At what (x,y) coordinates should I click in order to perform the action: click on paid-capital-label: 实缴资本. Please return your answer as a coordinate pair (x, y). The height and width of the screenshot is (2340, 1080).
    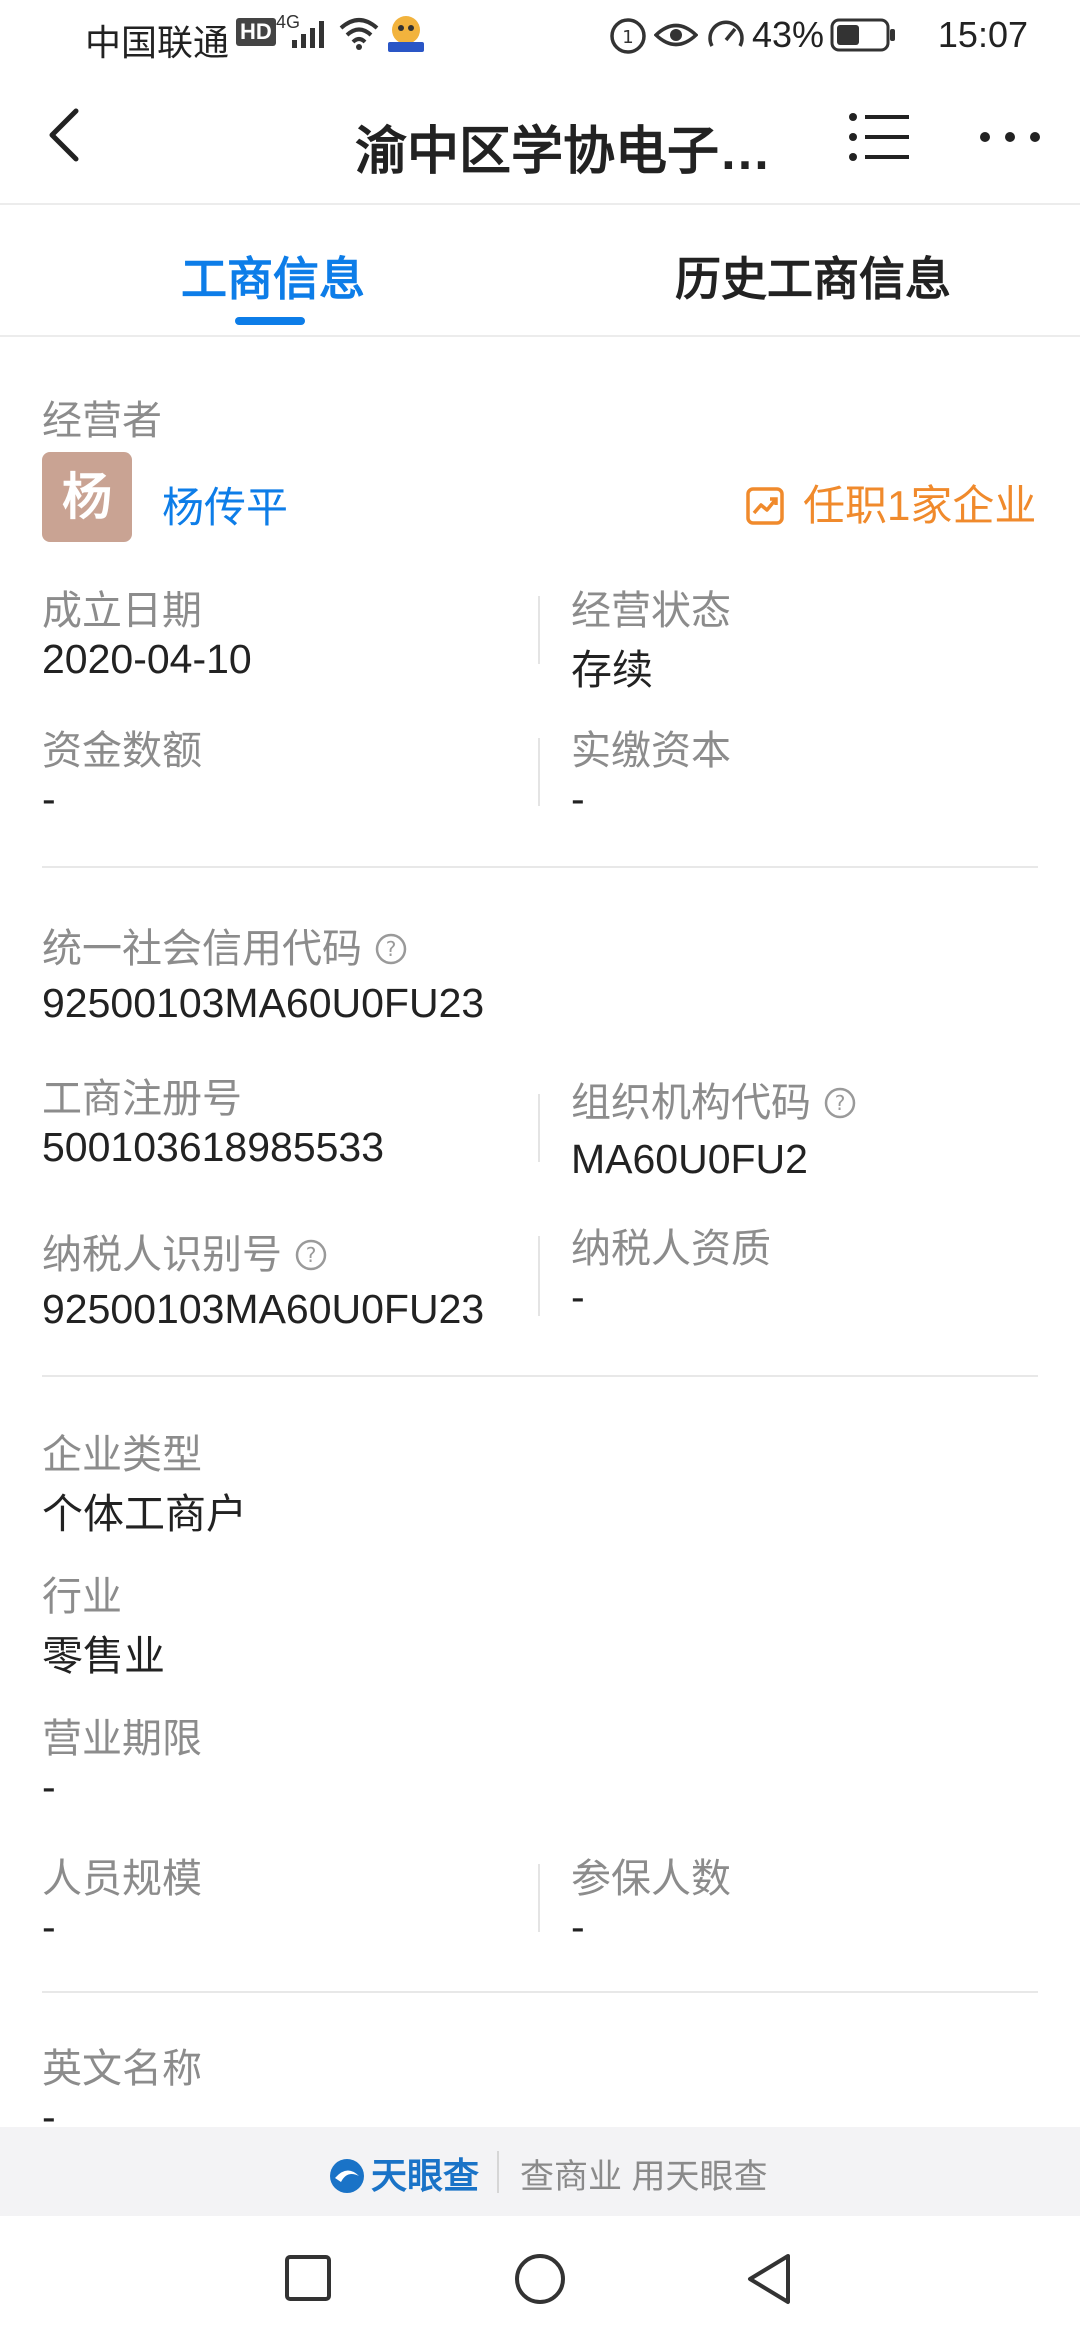
    Looking at the image, I should click on (651, 751).